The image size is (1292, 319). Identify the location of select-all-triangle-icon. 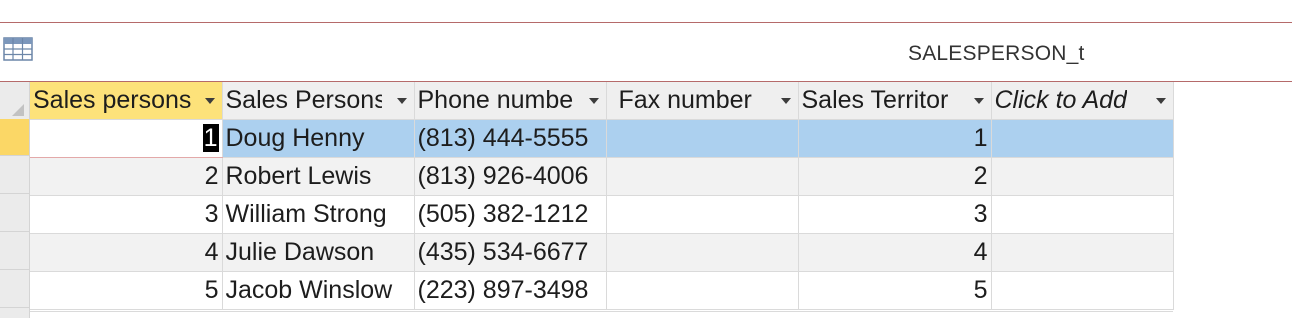
(18, 110).